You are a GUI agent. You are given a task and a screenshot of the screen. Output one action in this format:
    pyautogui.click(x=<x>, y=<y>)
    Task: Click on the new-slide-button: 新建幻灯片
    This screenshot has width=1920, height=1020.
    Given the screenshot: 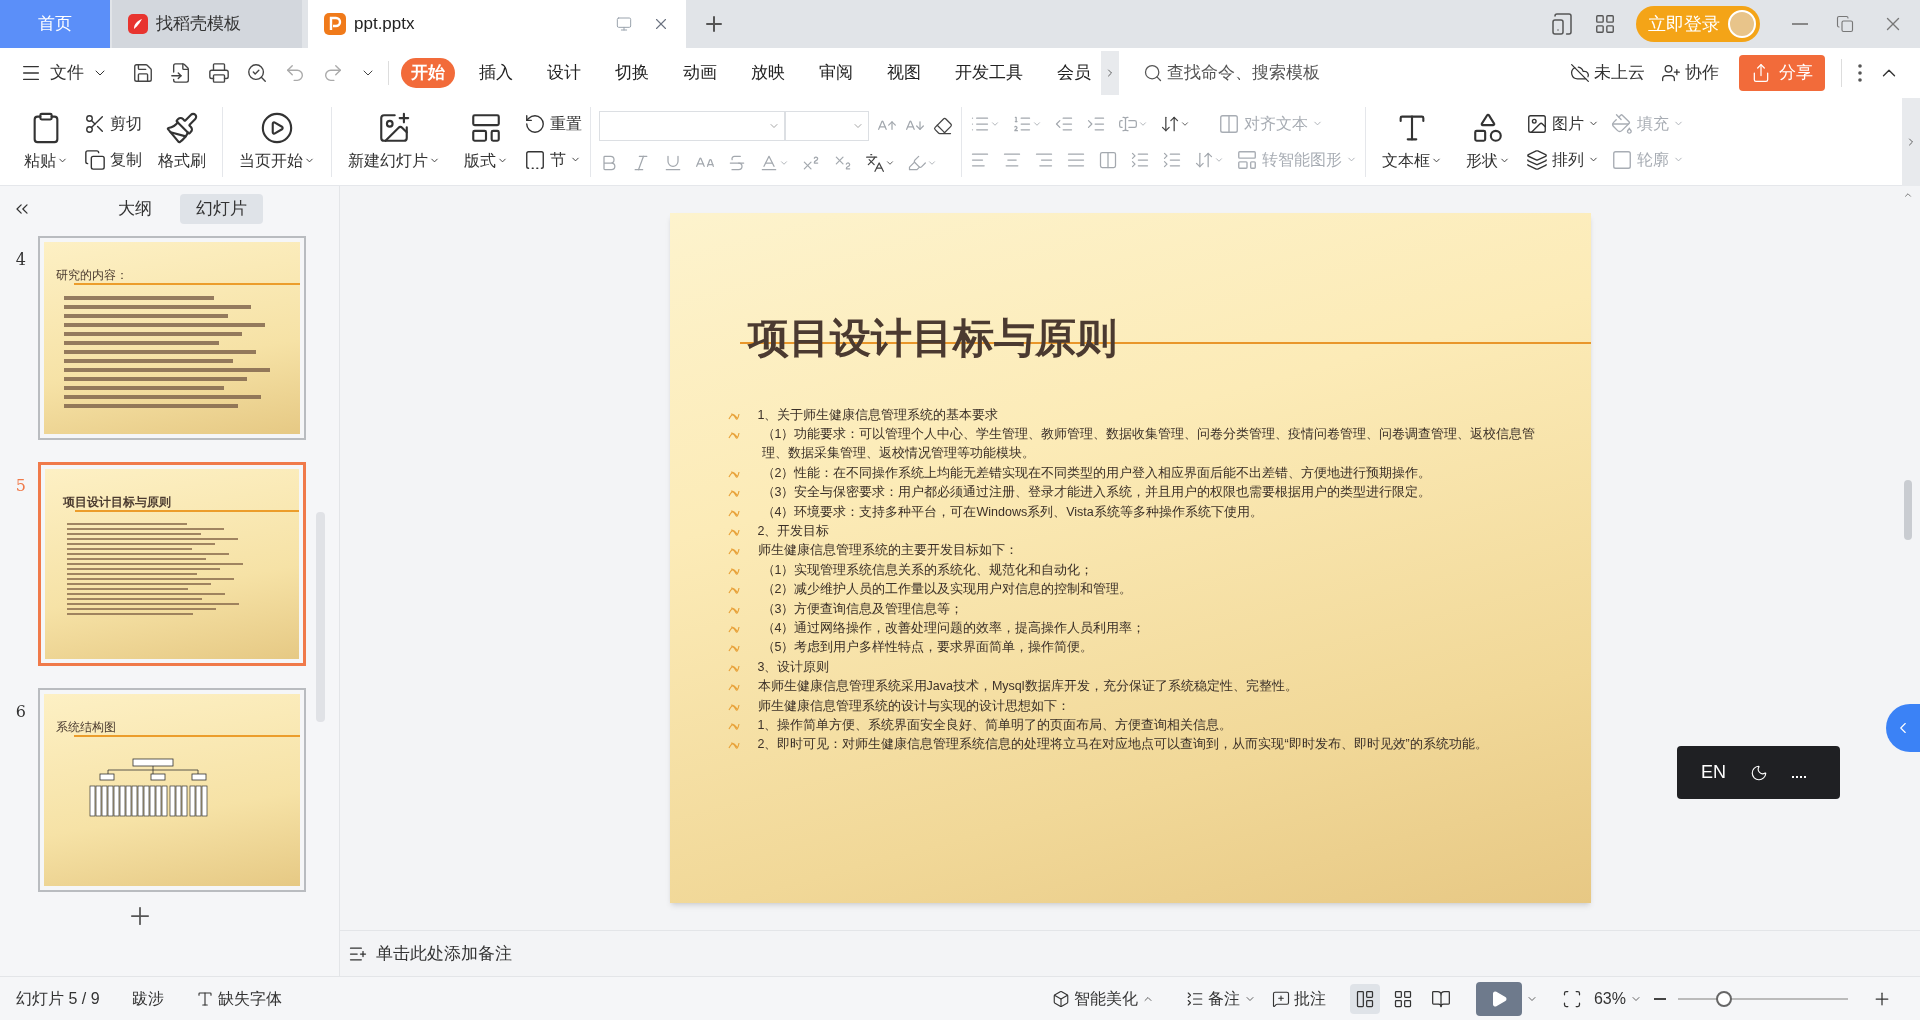 What is the action you would take?
    pyautogui.click(x=394, y=141)
    